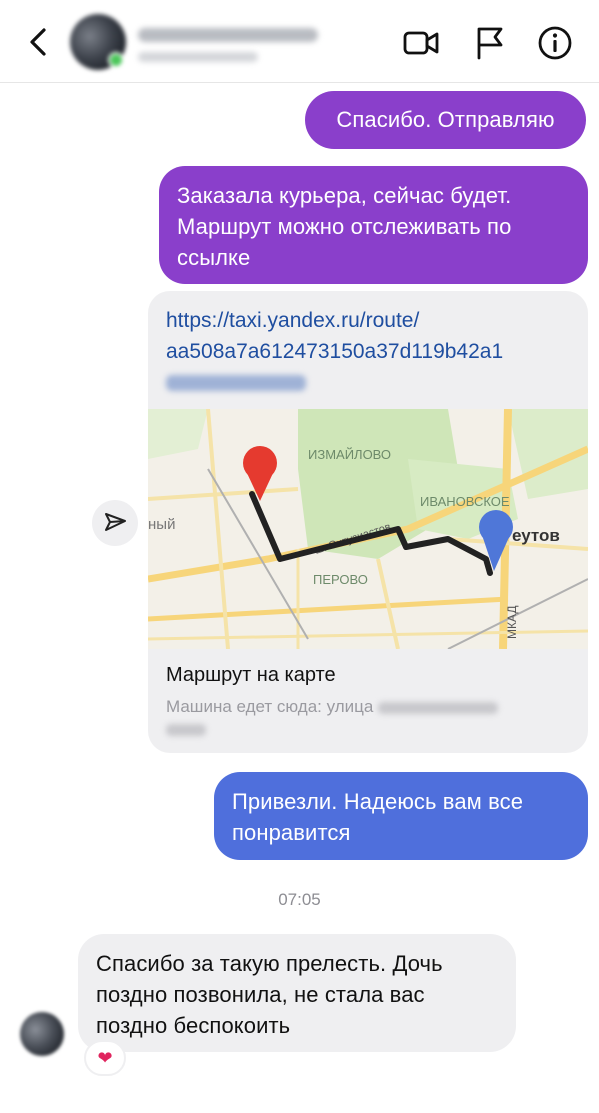 This screenshot has width=599, height=1113. I want to click on map-label-ivanovskoe: ИВАНОВСКОЕ, so click(465, 501).